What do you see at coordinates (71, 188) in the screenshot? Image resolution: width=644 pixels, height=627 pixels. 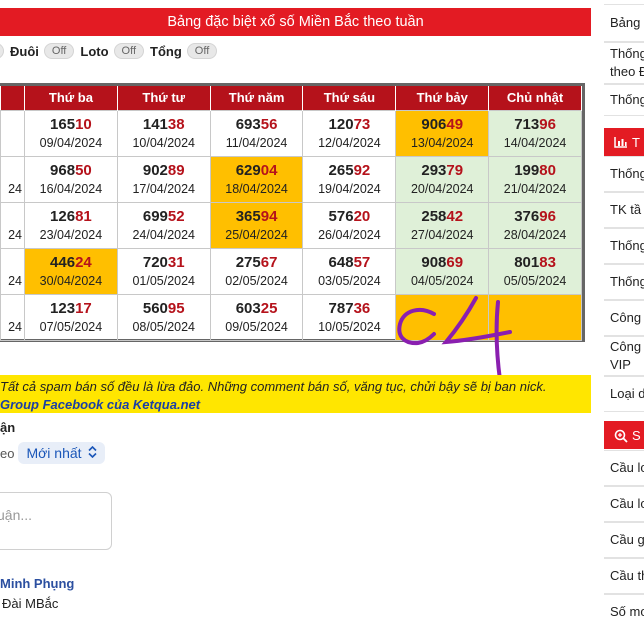 I see `cell-date: 16/04/2024` at bounding box center [71, 188].